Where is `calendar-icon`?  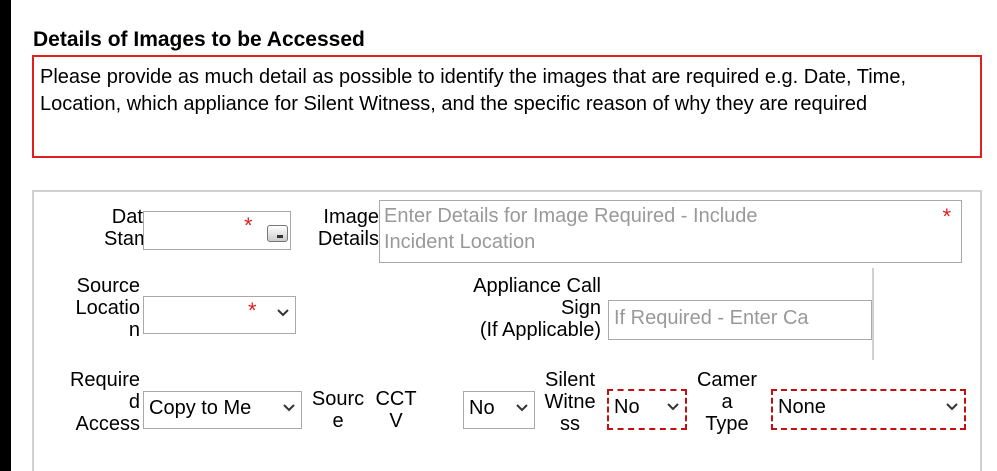 calendar-icon is located at coordinates (277, 233).